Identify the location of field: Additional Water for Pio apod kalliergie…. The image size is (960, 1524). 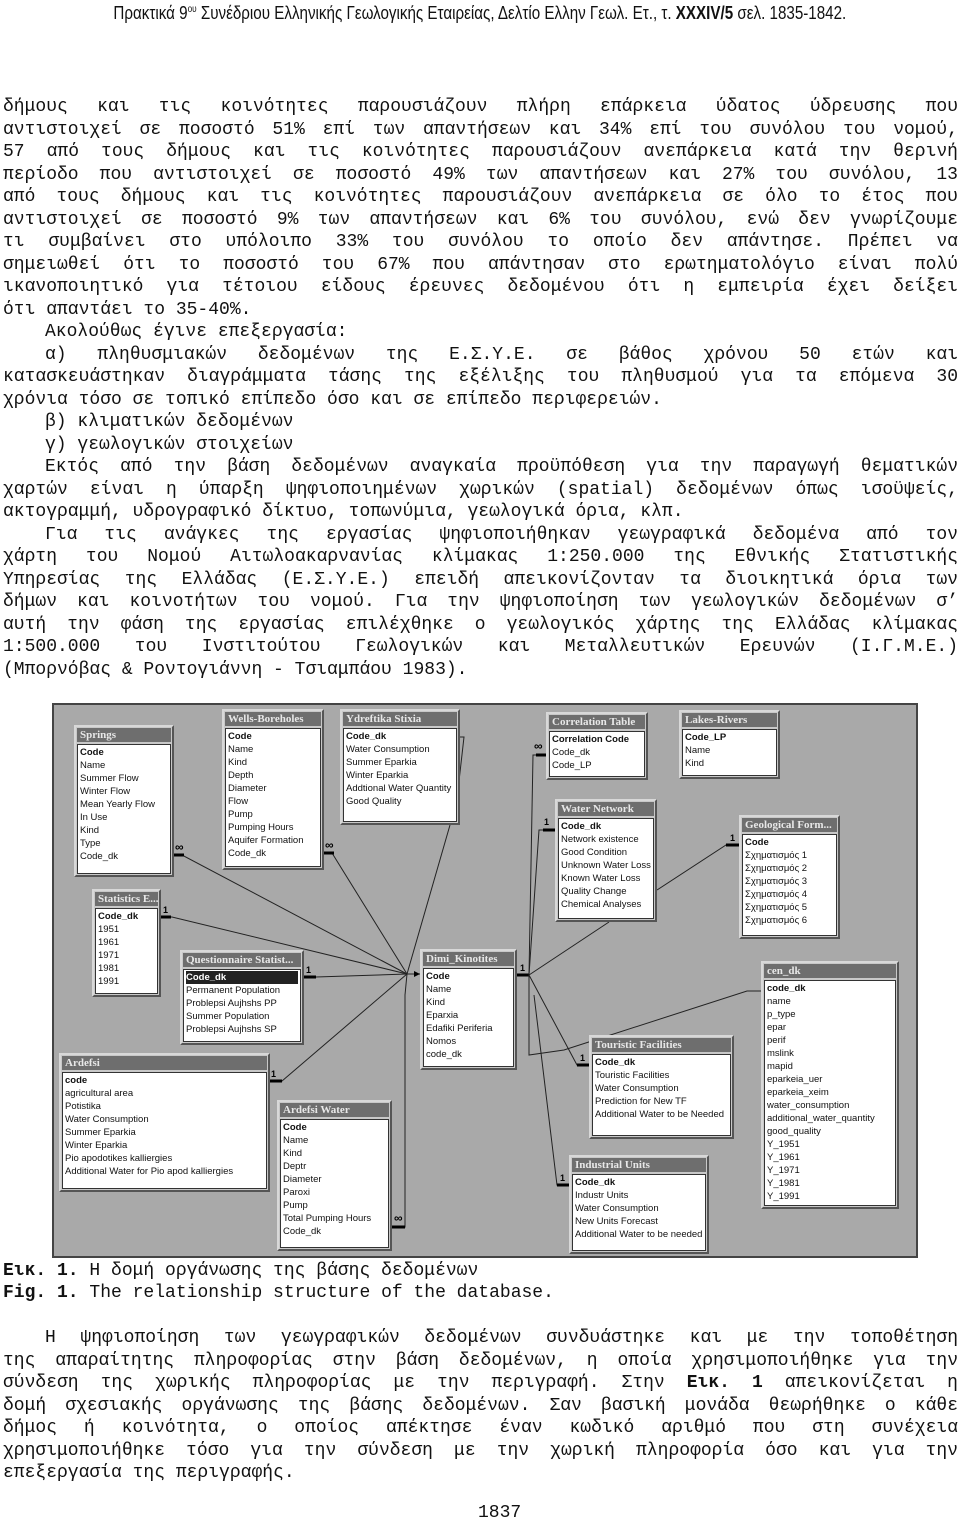
(164, 1171).